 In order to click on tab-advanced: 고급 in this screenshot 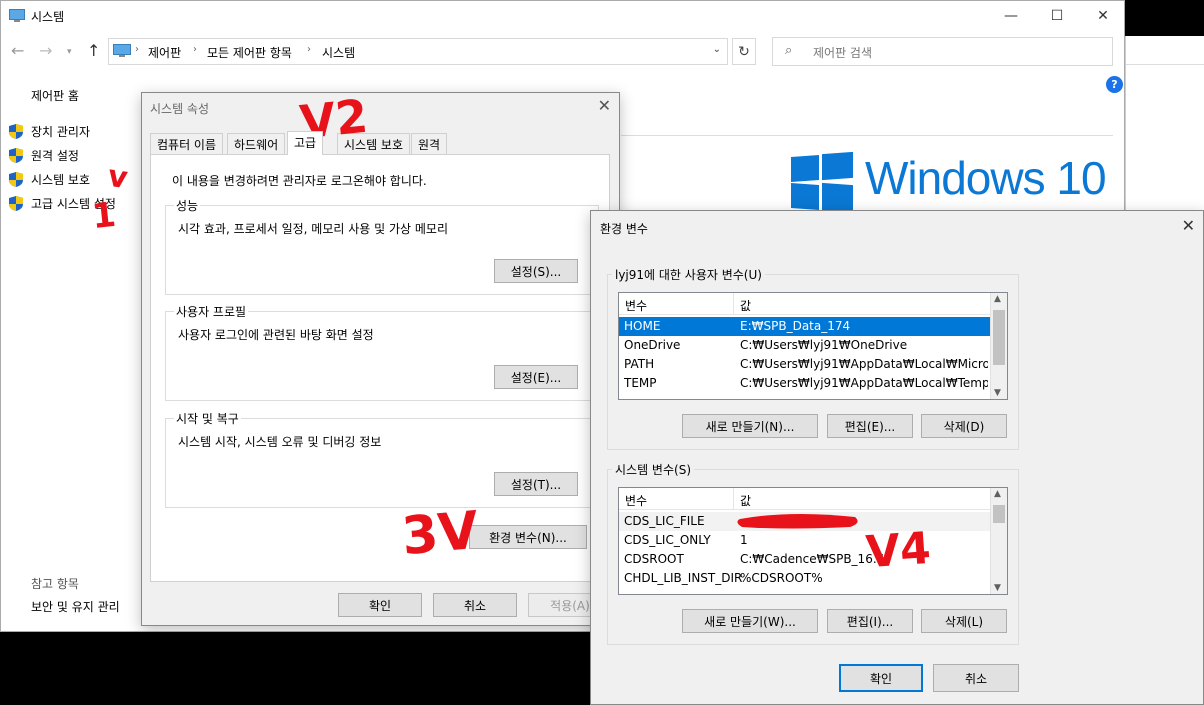, I will do `click(305, 143)`.